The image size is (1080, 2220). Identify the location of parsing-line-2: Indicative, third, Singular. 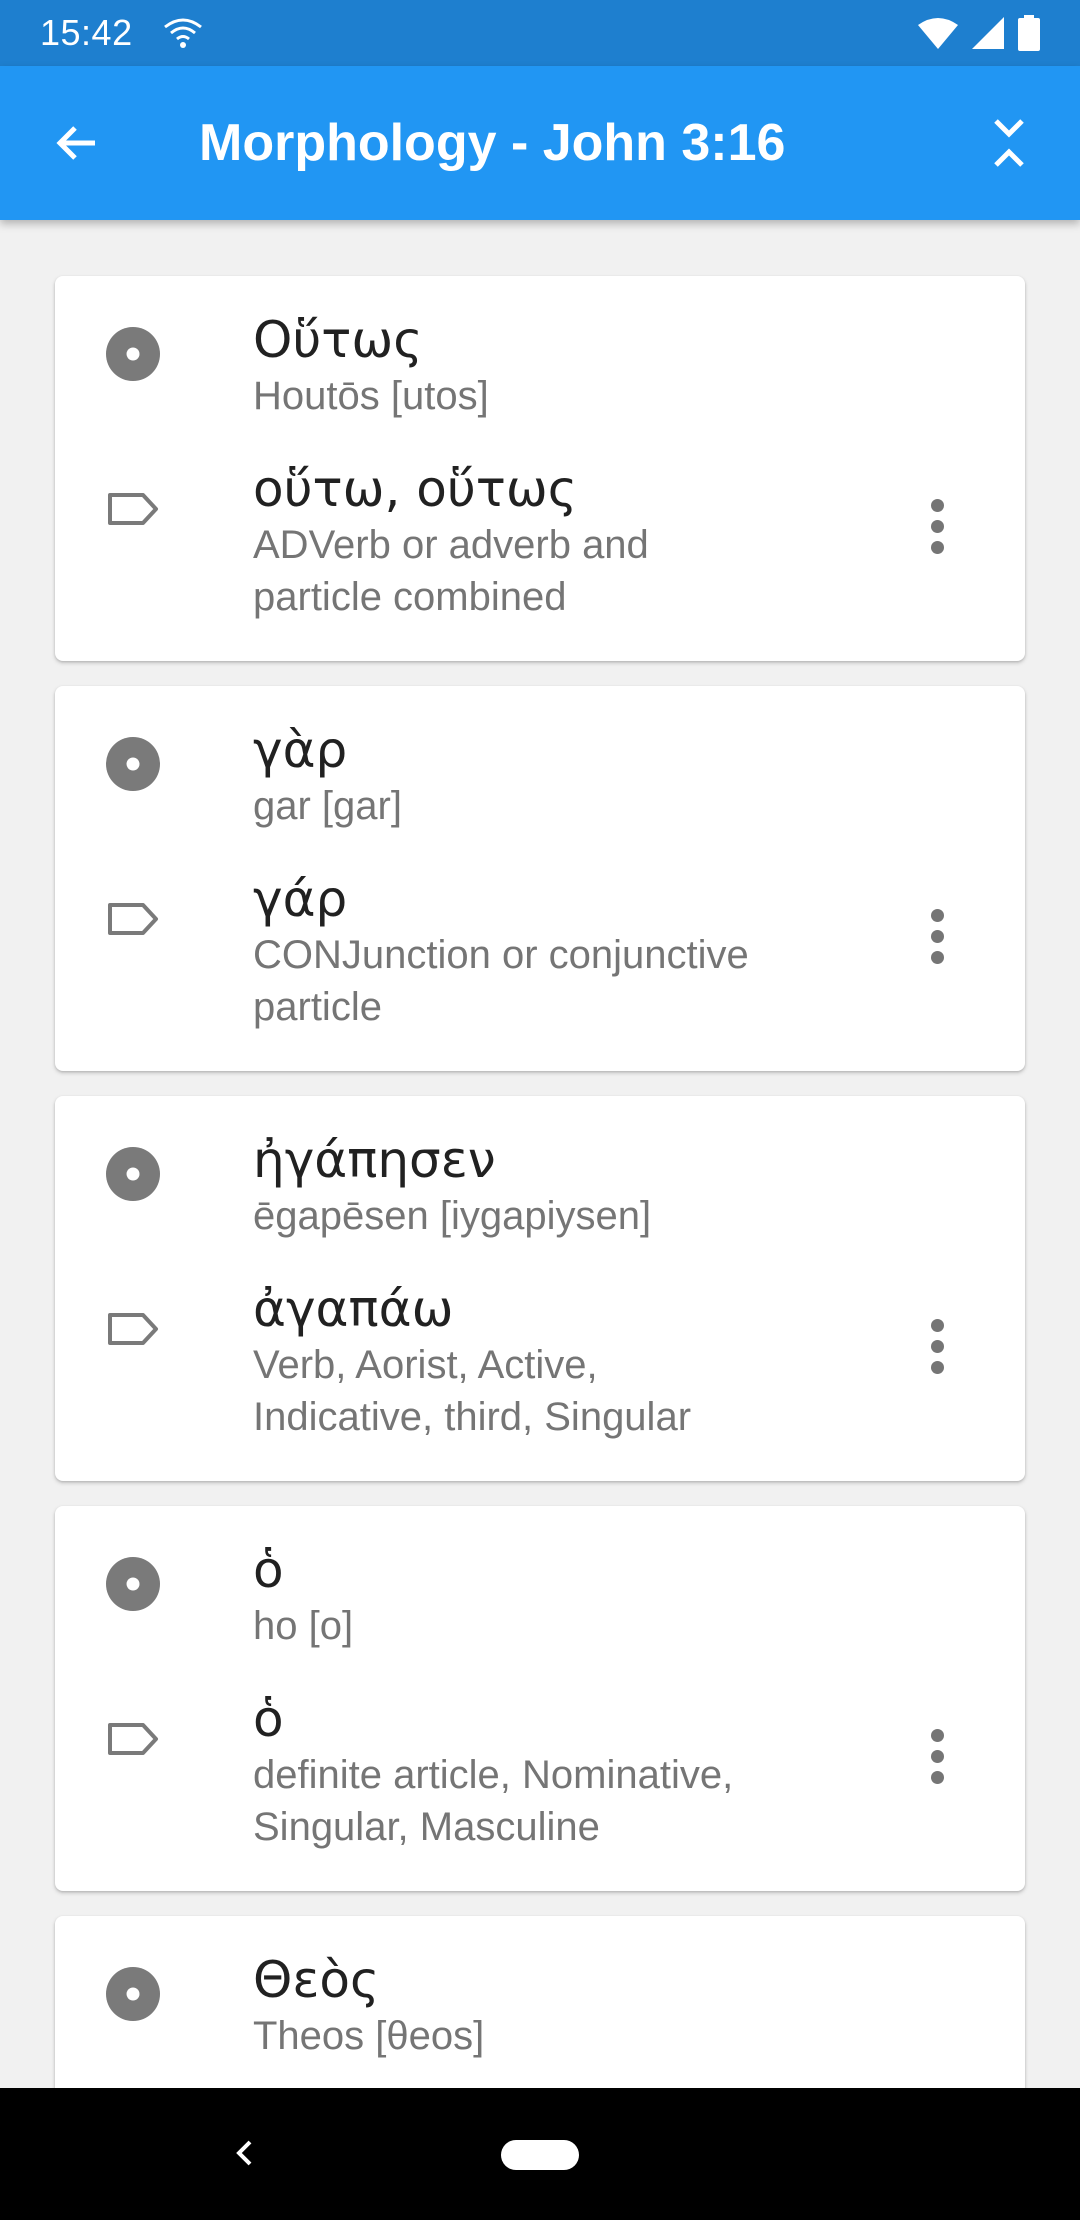
(472, 1417).